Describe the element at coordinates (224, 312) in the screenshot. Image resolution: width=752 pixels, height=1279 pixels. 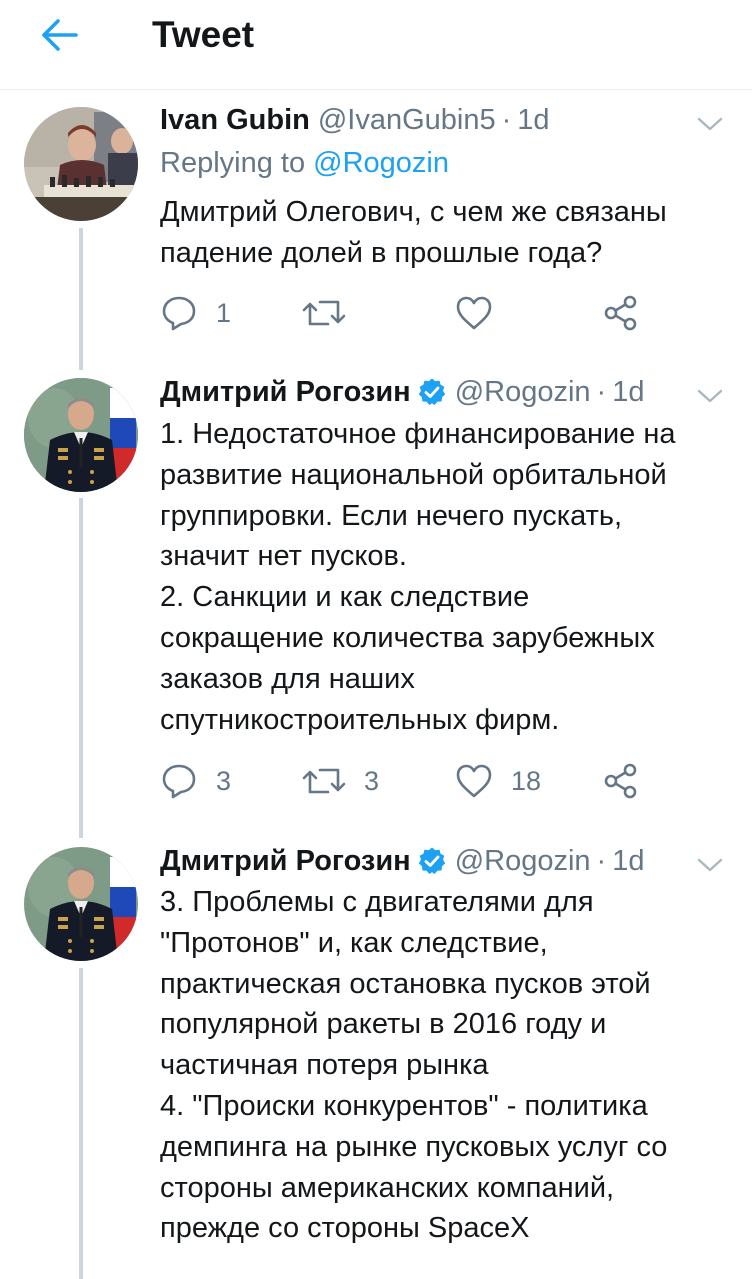
I see `reply-count: 1` at that location.